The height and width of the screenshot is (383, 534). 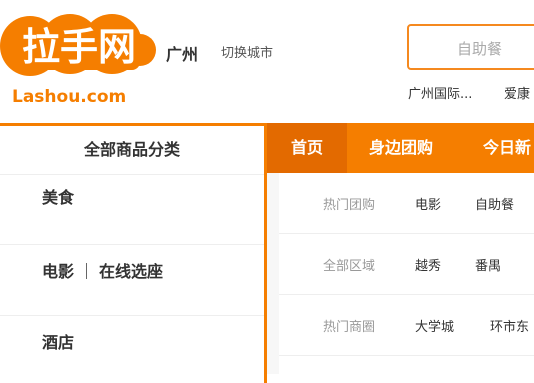 I want to click on nav-home: 首页, so click(x=307, y=148).